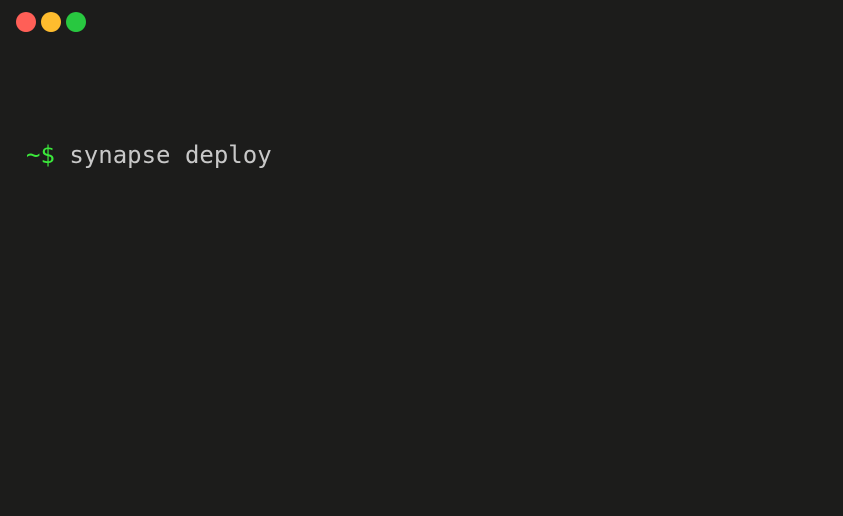 The height and width of the screenshot is (516, 843). Describe the element at coordinates (170, 155) in the screenshot. I see `command-text: synapse deploy` at that location.